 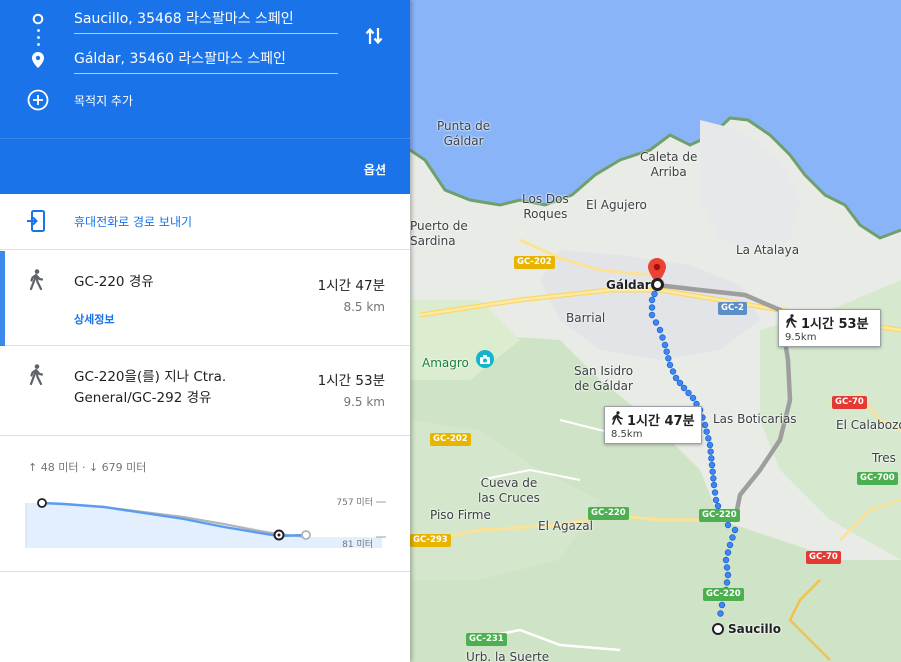 What do you see at coordinates (38, 60) in the screenshot?
I see `location-pin-icon` at bounding box center [38, 60].